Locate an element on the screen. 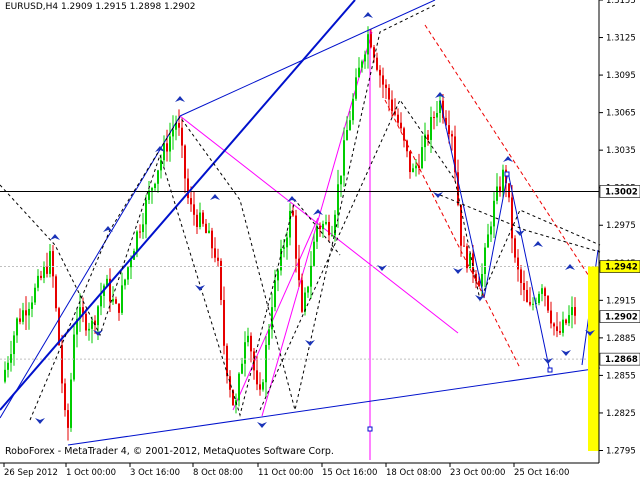 This screenshot has height=484, width=640. price-tick-label: 1.2855 is located at coordinates (621, 376).